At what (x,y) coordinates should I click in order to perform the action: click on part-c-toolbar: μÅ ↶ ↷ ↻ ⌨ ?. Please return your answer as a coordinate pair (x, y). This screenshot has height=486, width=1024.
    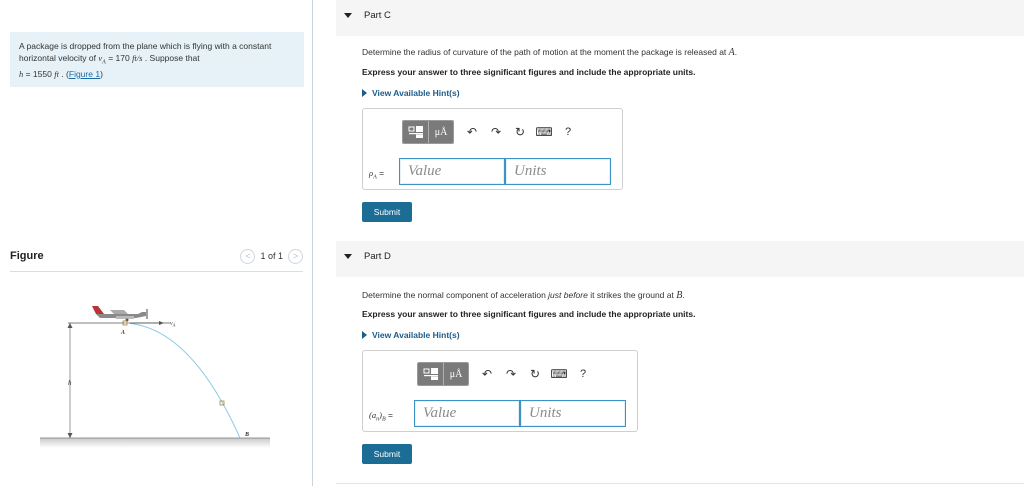
    Looking at the image, I should click on (491, 132).